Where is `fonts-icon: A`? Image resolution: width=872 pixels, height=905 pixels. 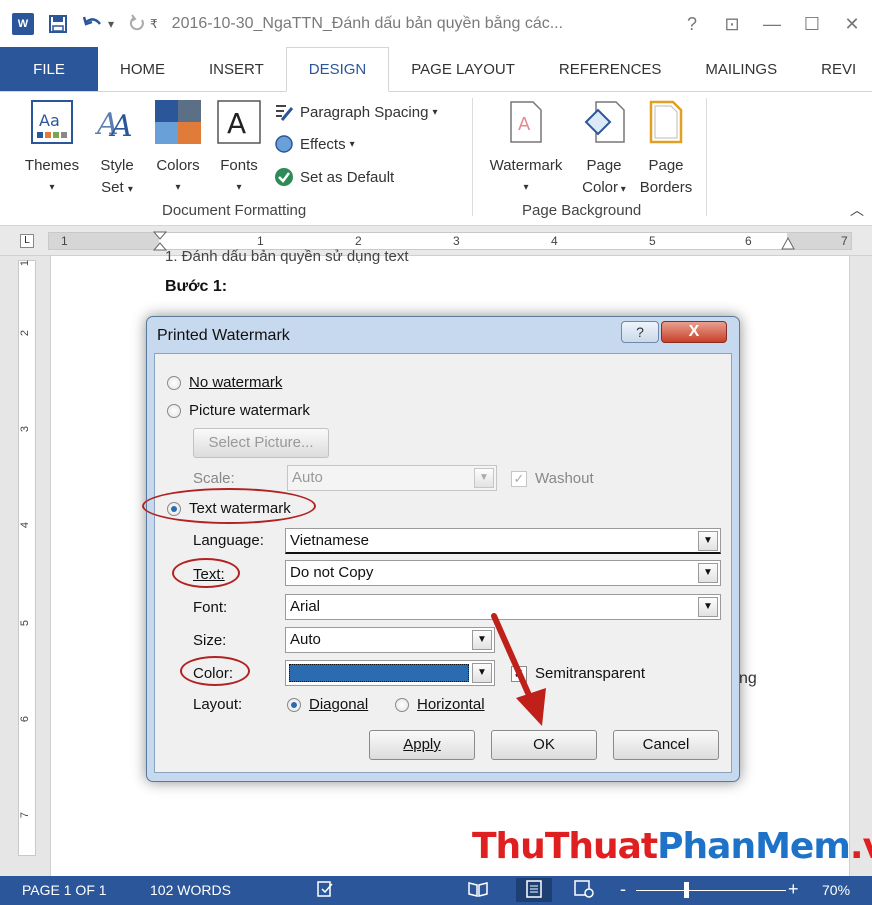
fonts-icon: A is located at coordinates (239, 125).